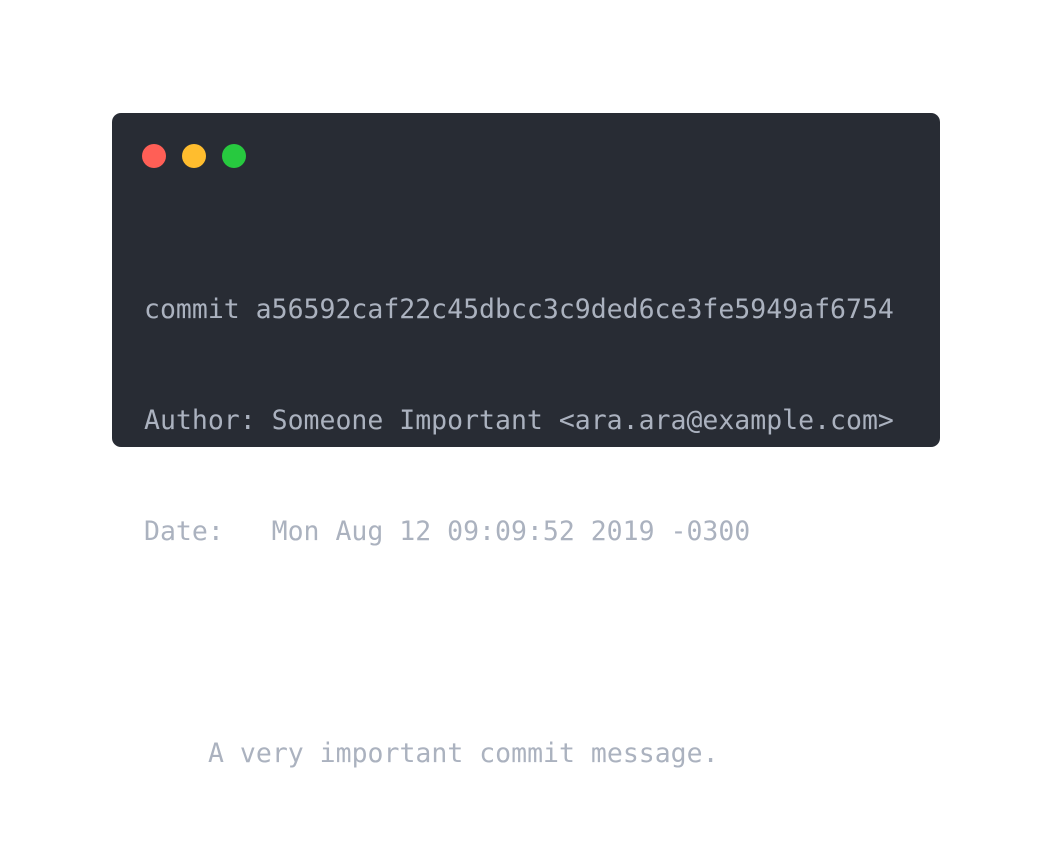  I want to click on close-button, so click(154, 156).